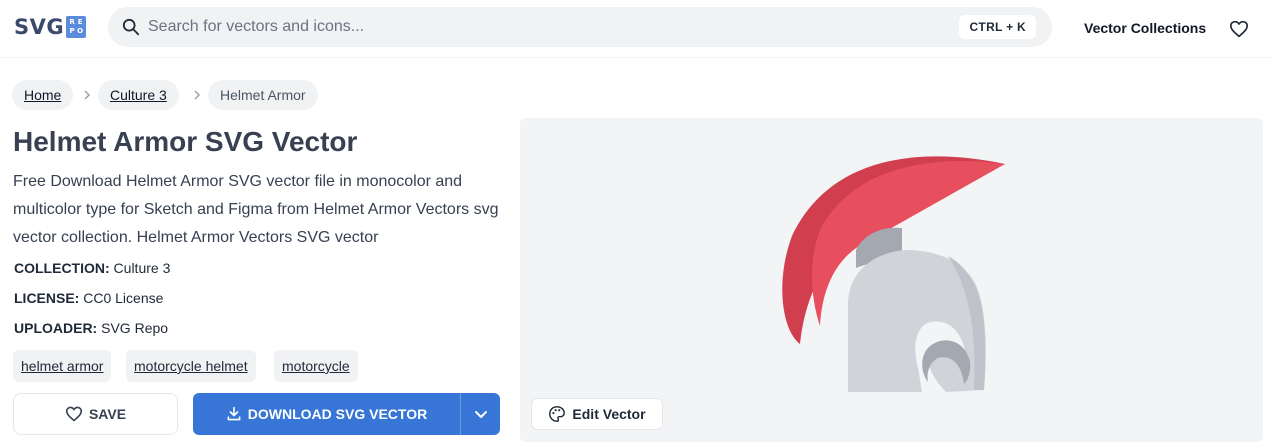 The height and width of the screenshot is (448, 1272). What do you see at coordinates (1145, 28) in the screenshot?
I see `nav-vector-collections: Vector Collections` at bounding box center [1145, 28].